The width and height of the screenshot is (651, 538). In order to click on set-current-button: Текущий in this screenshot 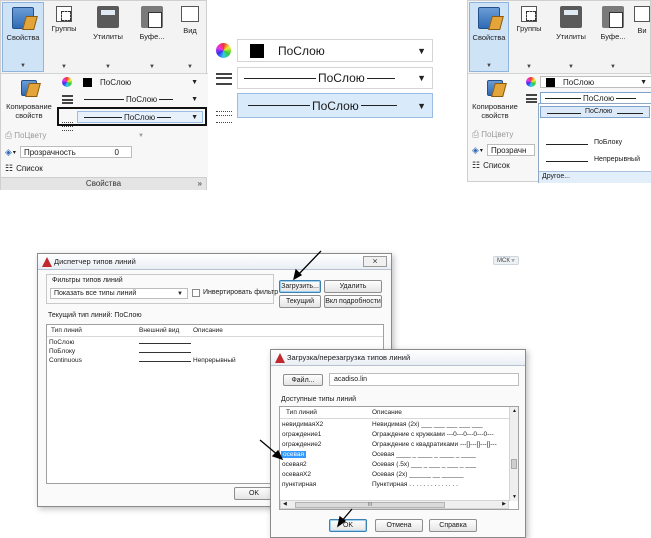, I will do `click(300, 301)`.